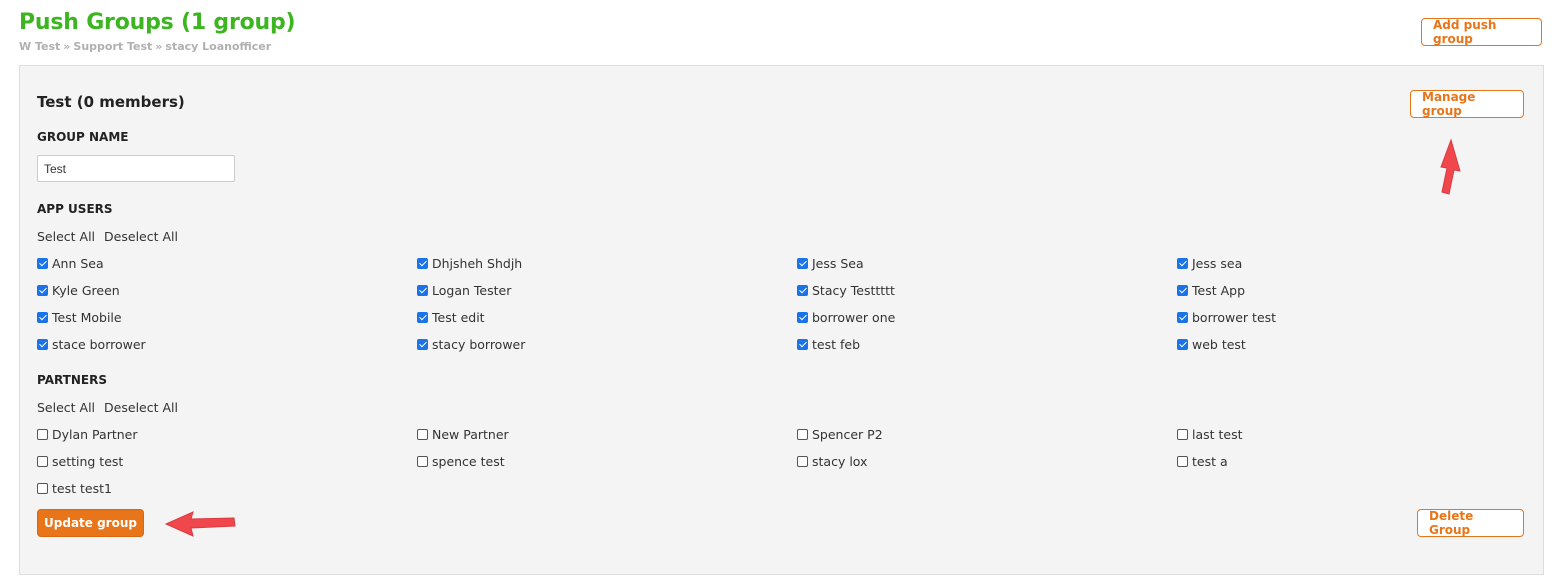 This screenshot has height=588, width=1564. What do you see at coordinates (141, 236) in the screenshot?
I see `app-users-deselect-all-link: Deselect All` at bounding box center [141, 236].